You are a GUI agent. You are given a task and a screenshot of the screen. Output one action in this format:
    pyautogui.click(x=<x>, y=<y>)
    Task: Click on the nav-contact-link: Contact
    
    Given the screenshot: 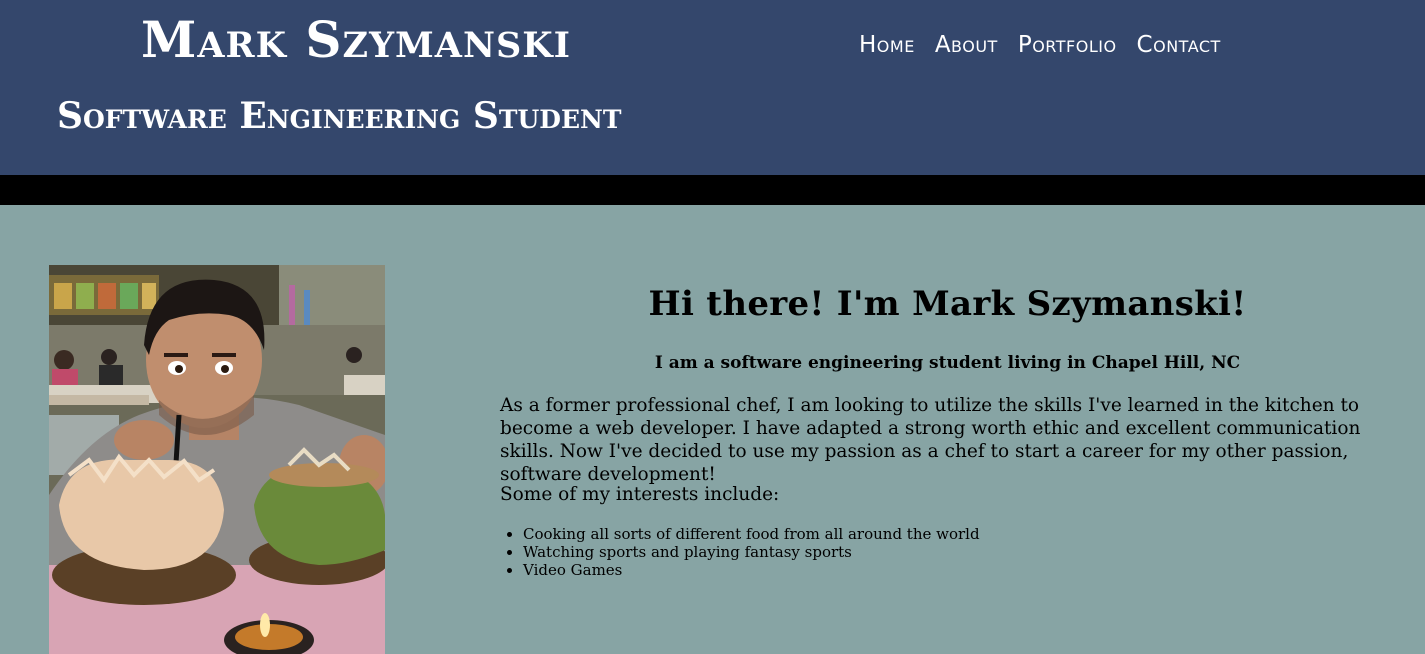 What is the action you would take?
    pyautogui.click(x=1179, y=45)
    